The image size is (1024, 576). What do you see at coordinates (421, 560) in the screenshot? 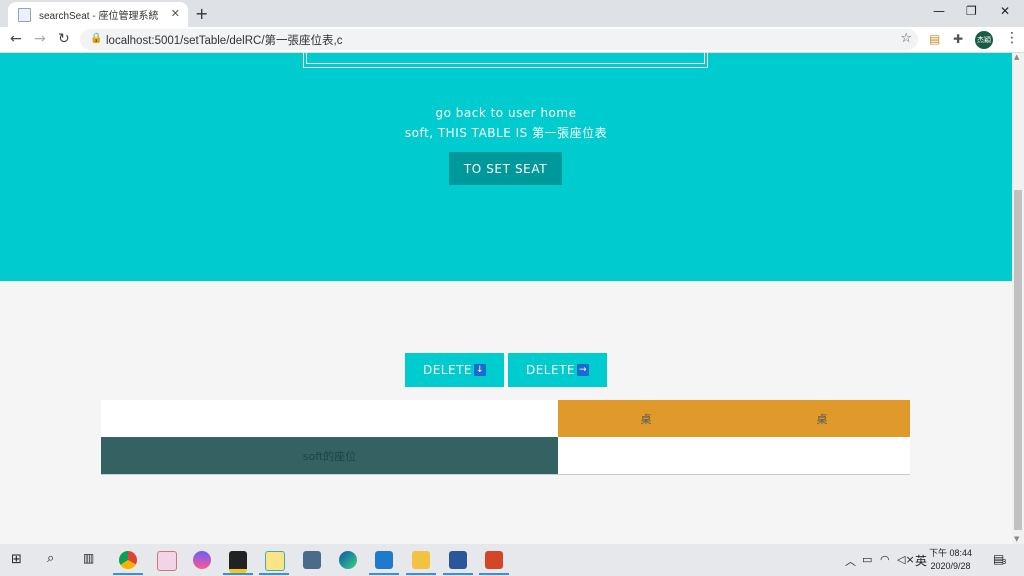
I see `file-explorer-icon` at bounding box center [421, 560].